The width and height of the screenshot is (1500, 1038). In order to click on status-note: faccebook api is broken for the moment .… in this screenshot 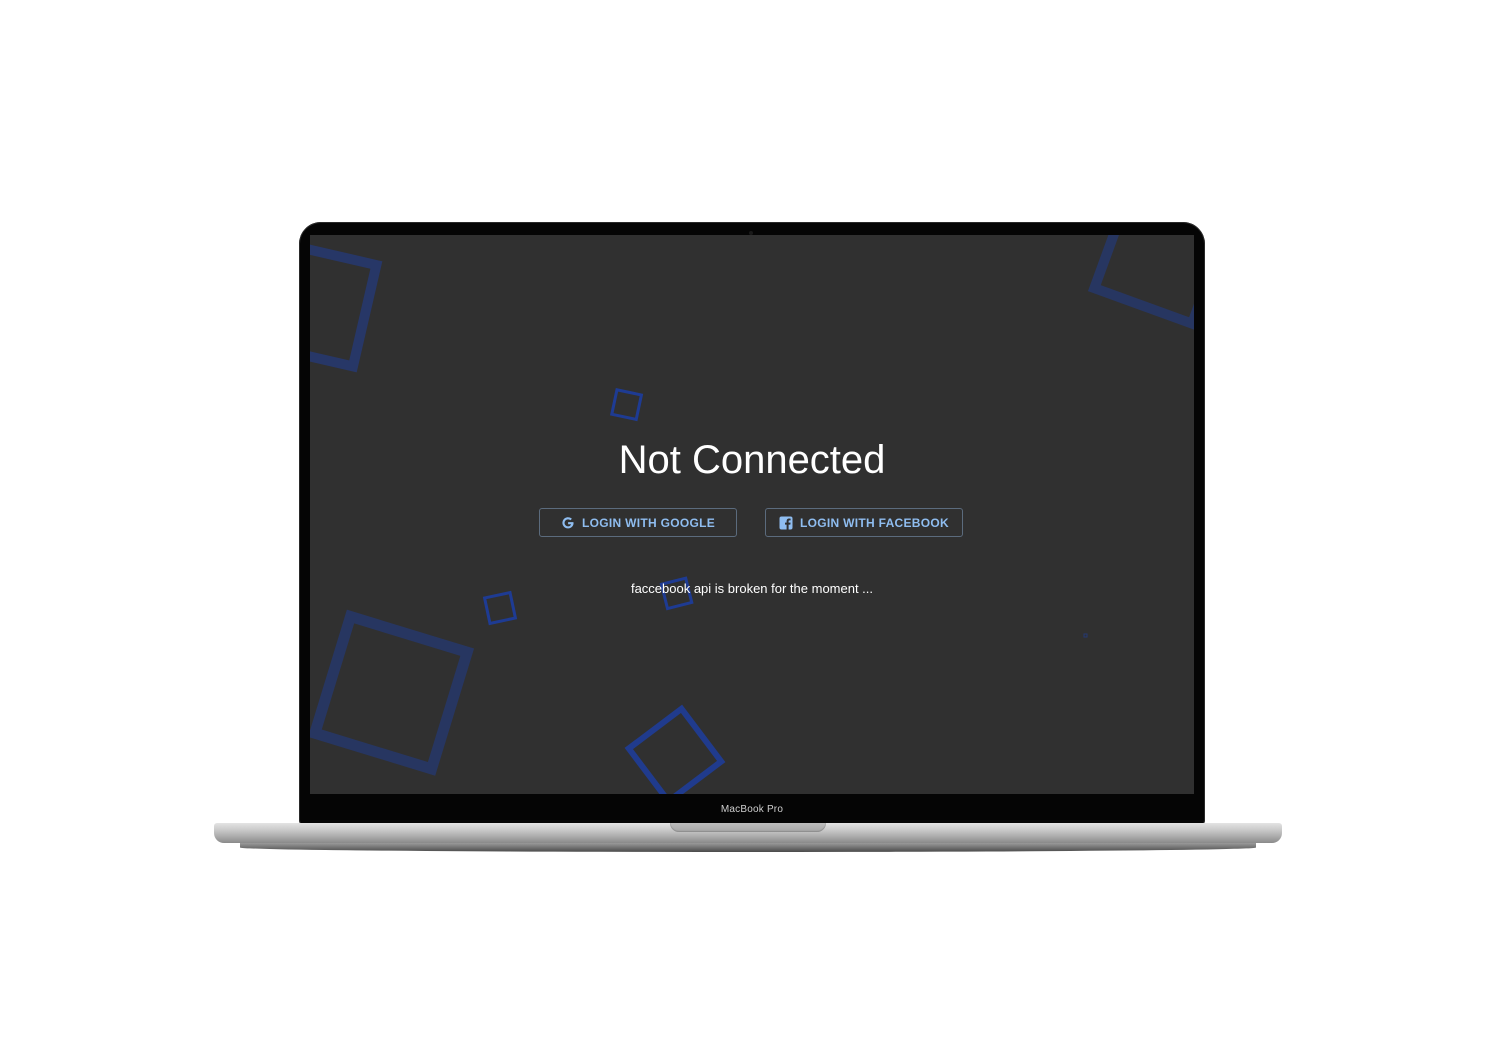, I will do `click(752, 588)`.